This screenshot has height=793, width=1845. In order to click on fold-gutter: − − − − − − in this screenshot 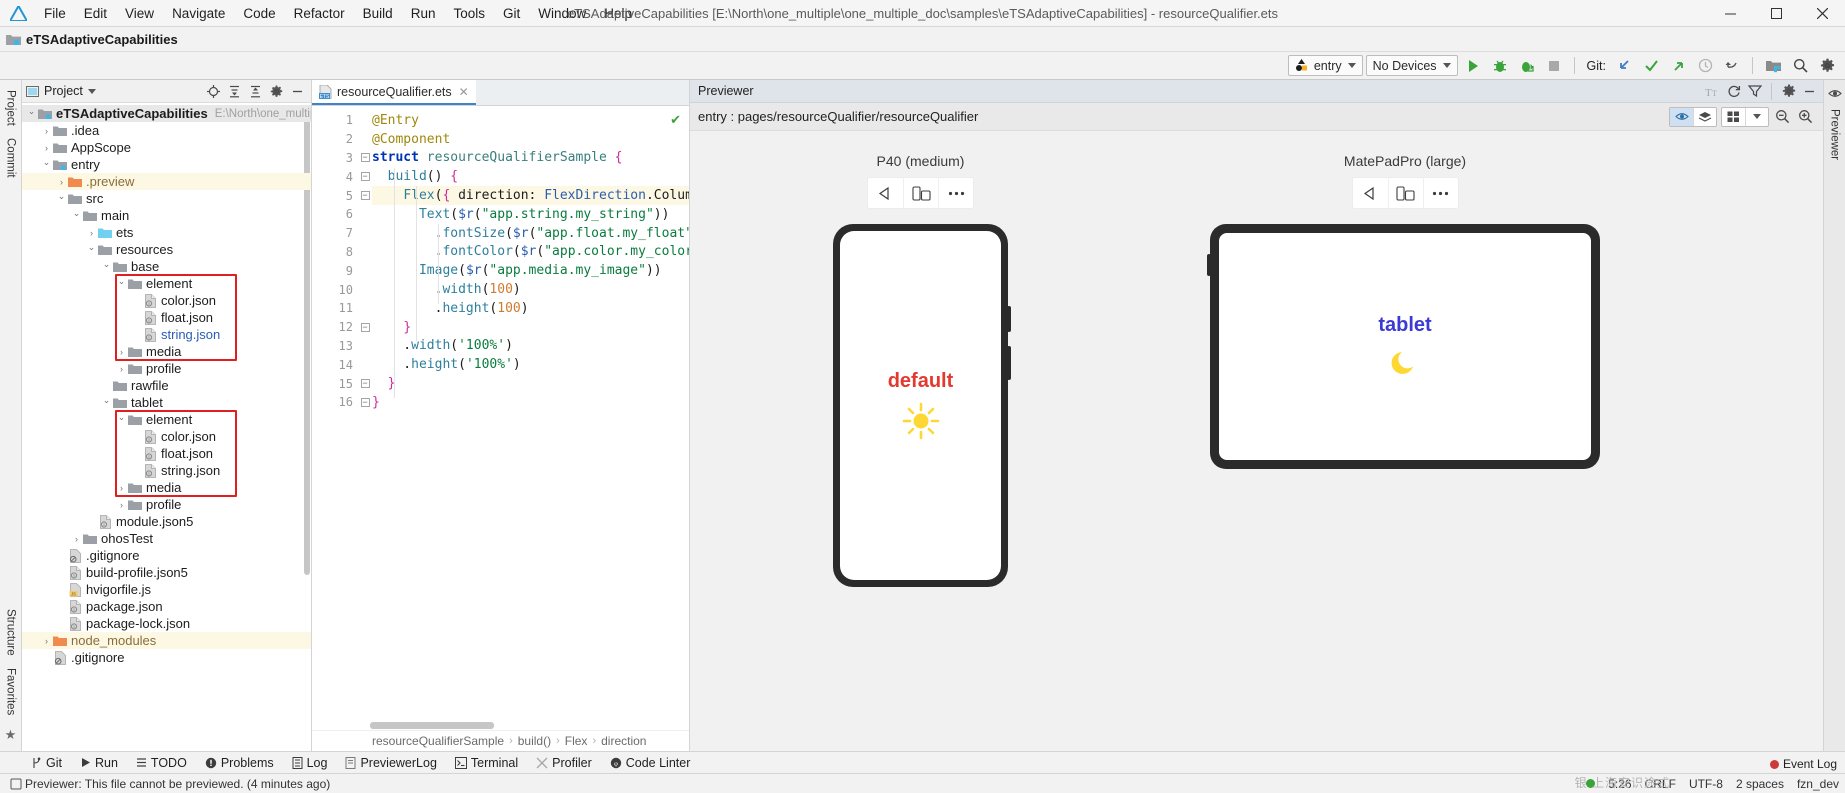, I will do `click(365, 413)`.